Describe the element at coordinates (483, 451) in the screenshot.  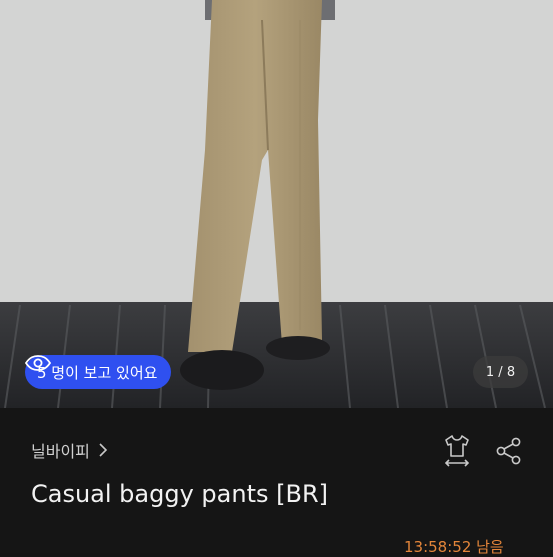
I see `product-actions` at that location.